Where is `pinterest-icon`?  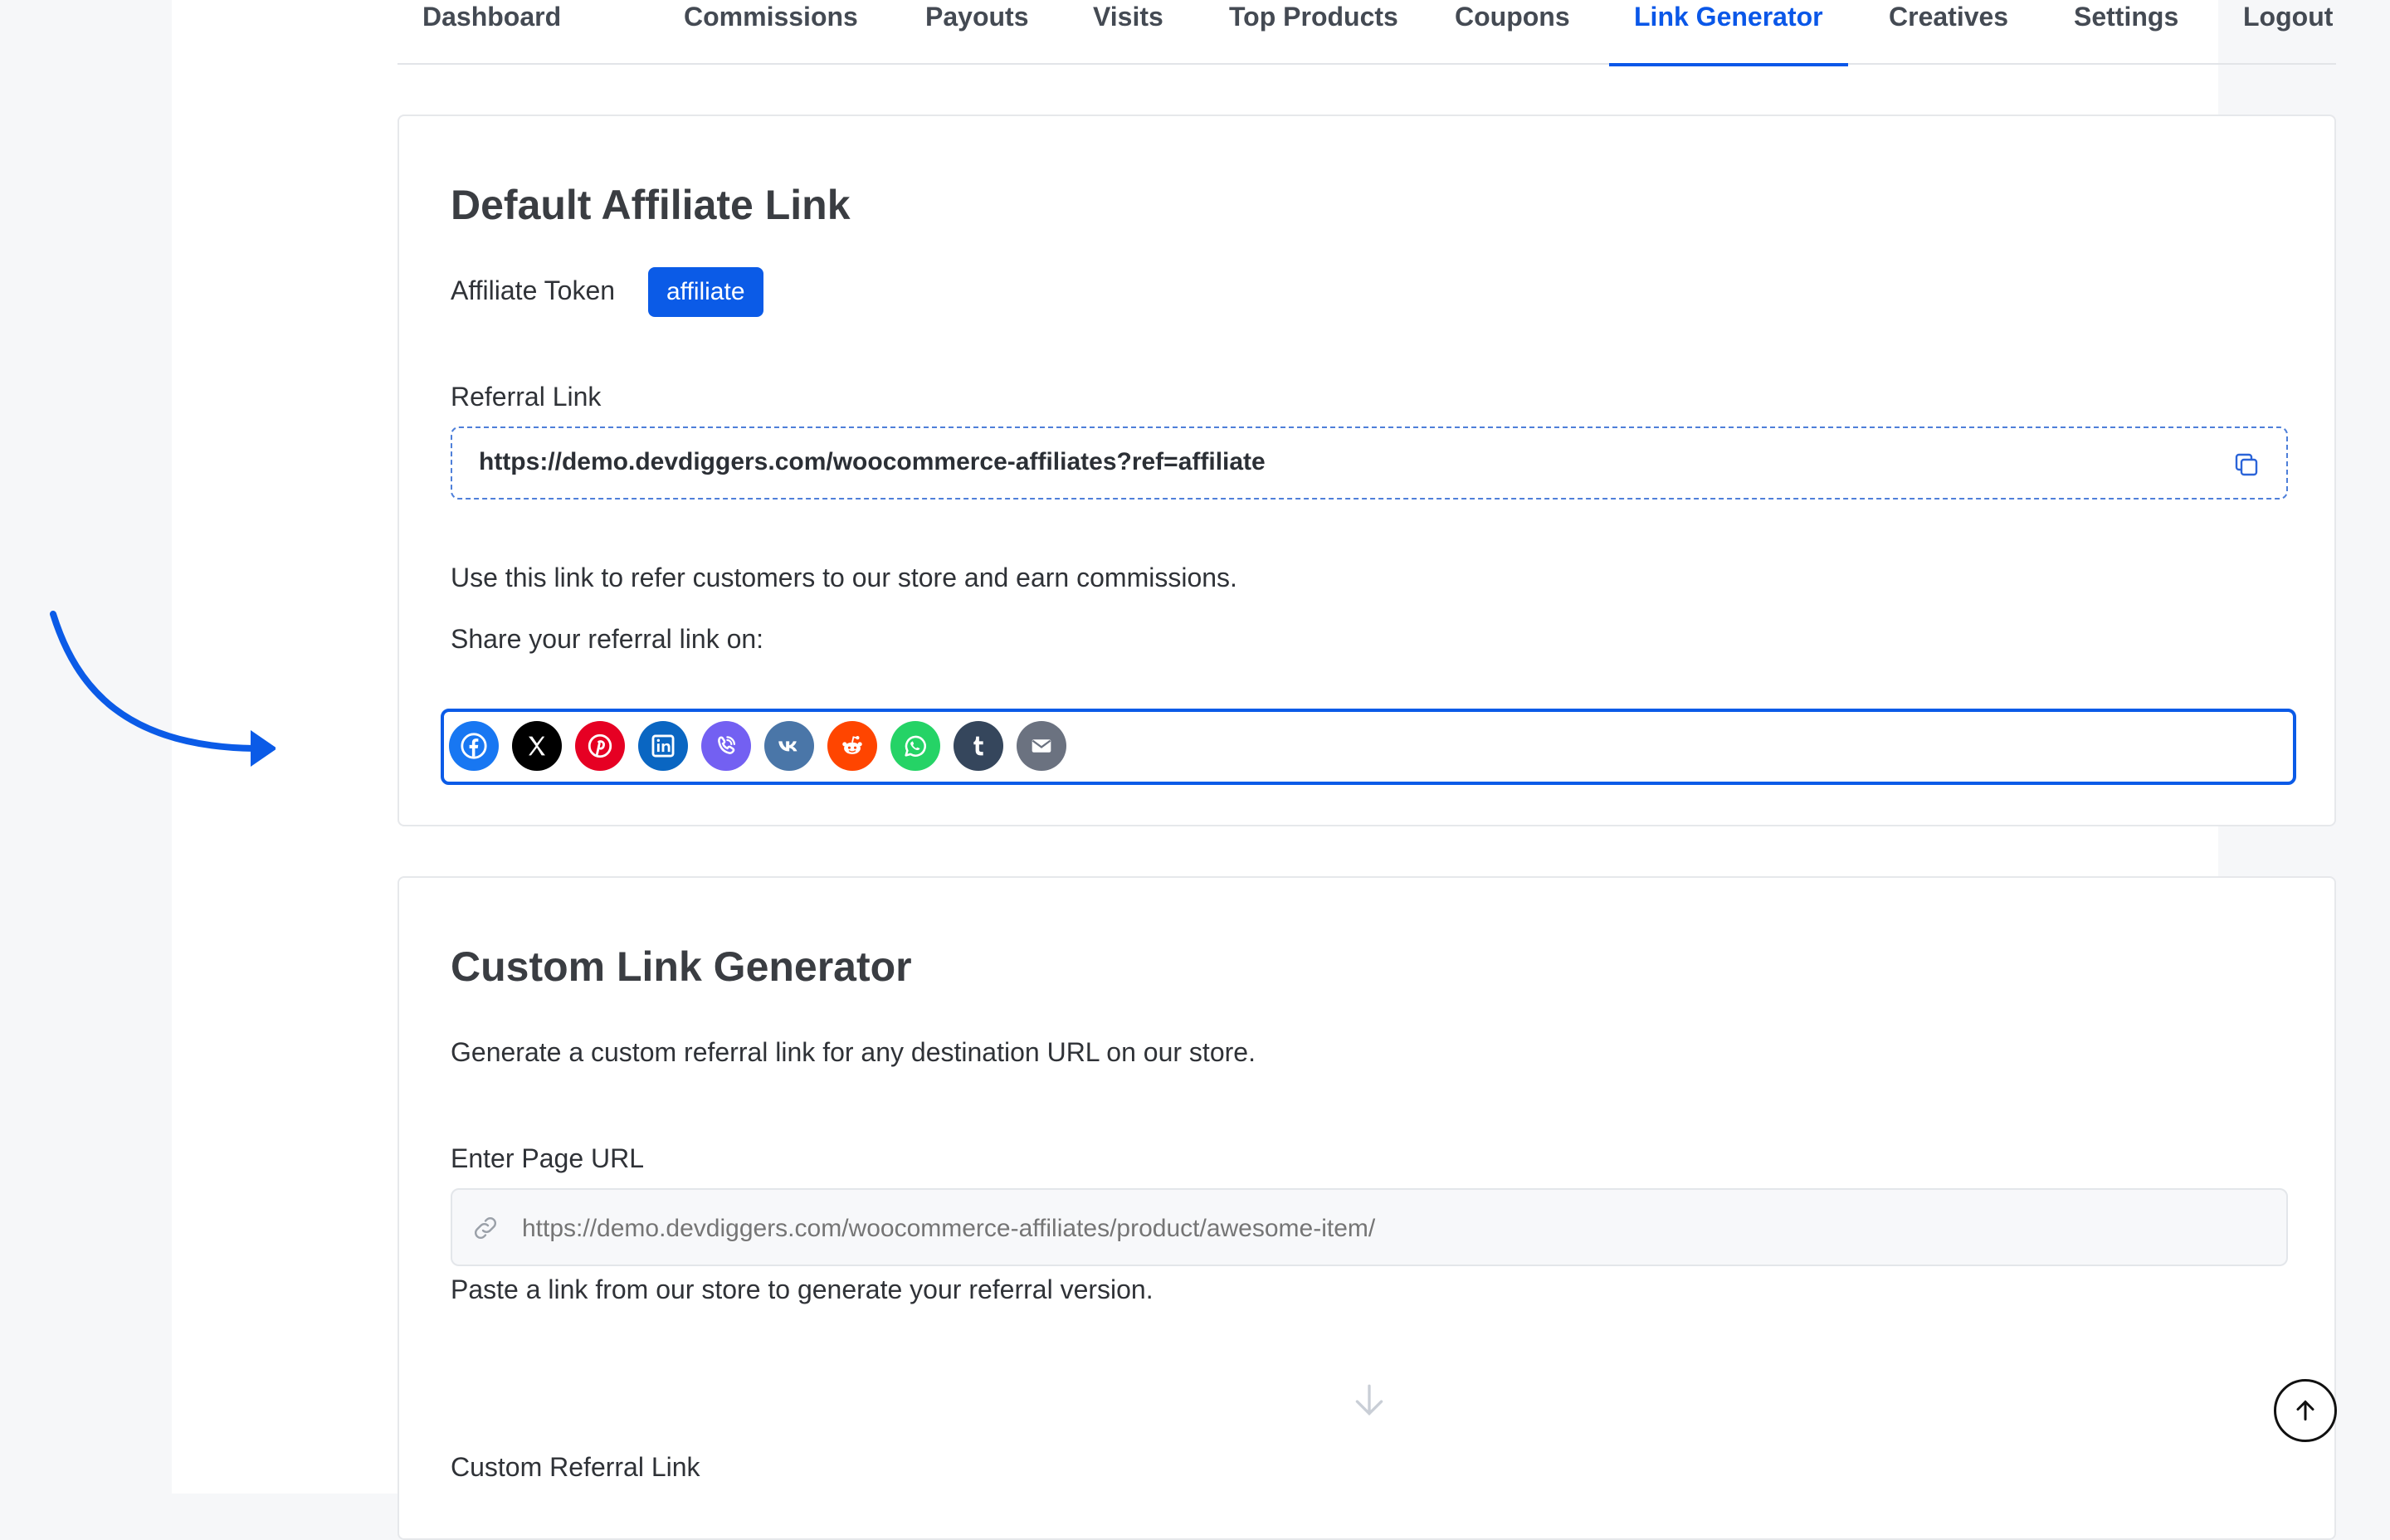 pinterest-icon is located at coordinates (600, 746).